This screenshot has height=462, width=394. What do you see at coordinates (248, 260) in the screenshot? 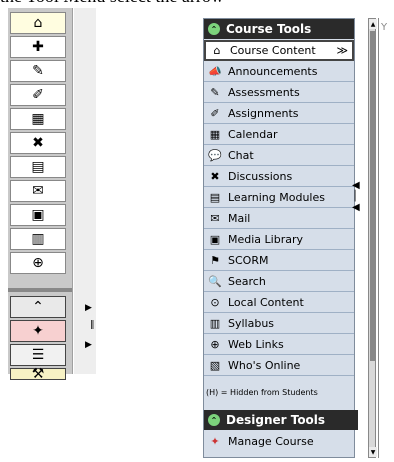
I see `menu-item-label: SCORM` at bounding box center [248, 260].